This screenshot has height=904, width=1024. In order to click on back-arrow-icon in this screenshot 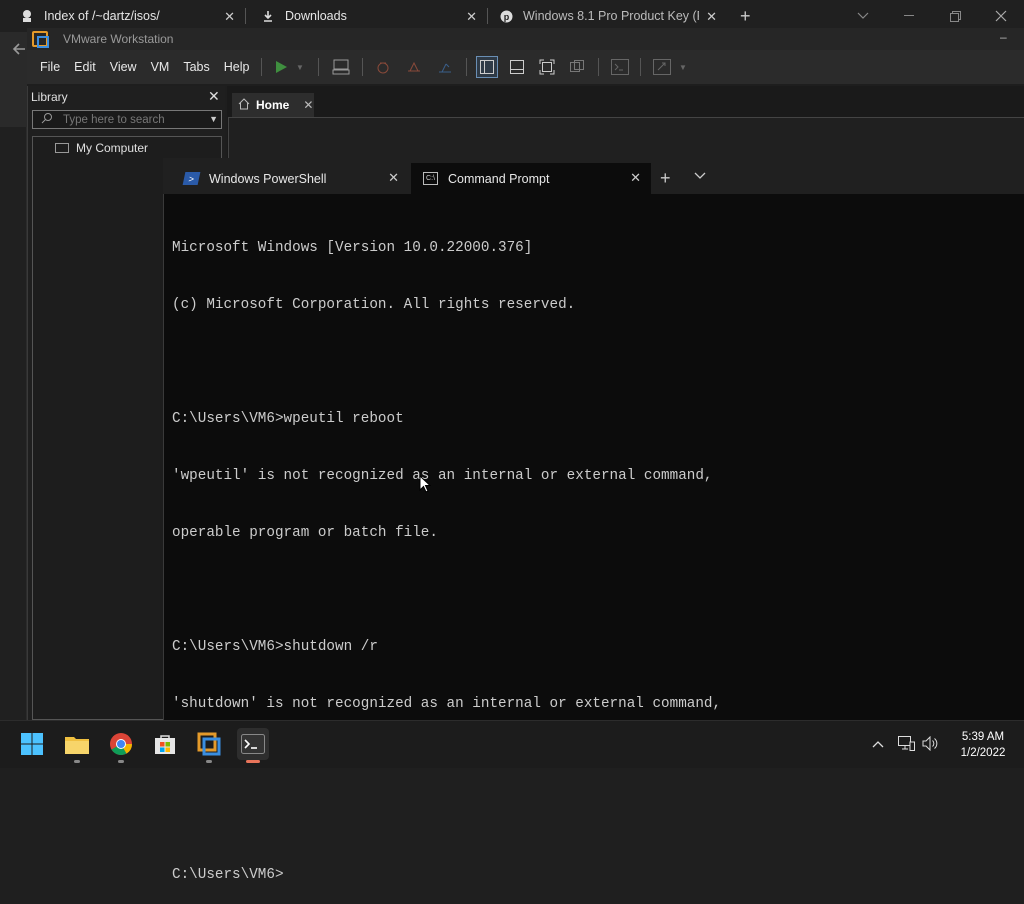, I will do `click(19, 51)`.